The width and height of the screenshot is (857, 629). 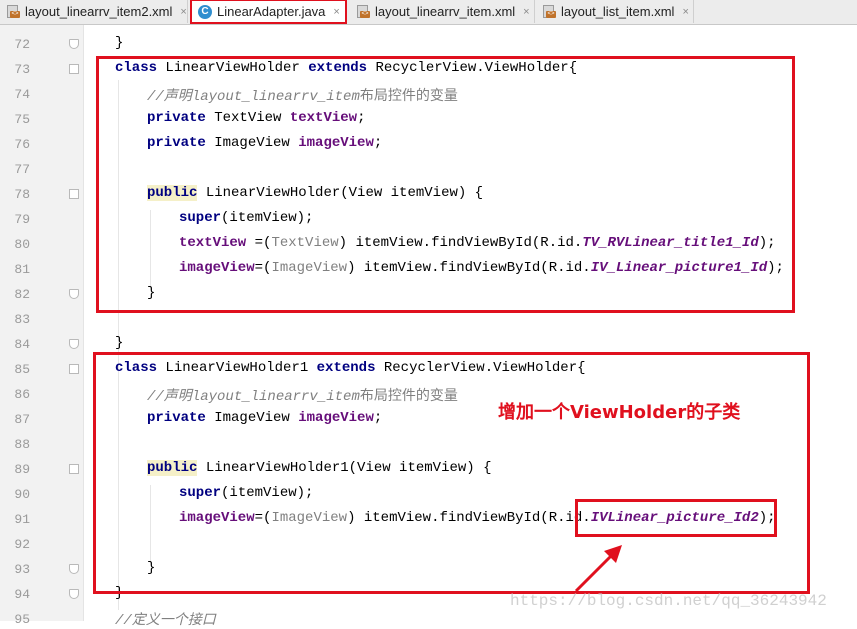 I want to click on line-number: 74, so click(x=22, y=94).